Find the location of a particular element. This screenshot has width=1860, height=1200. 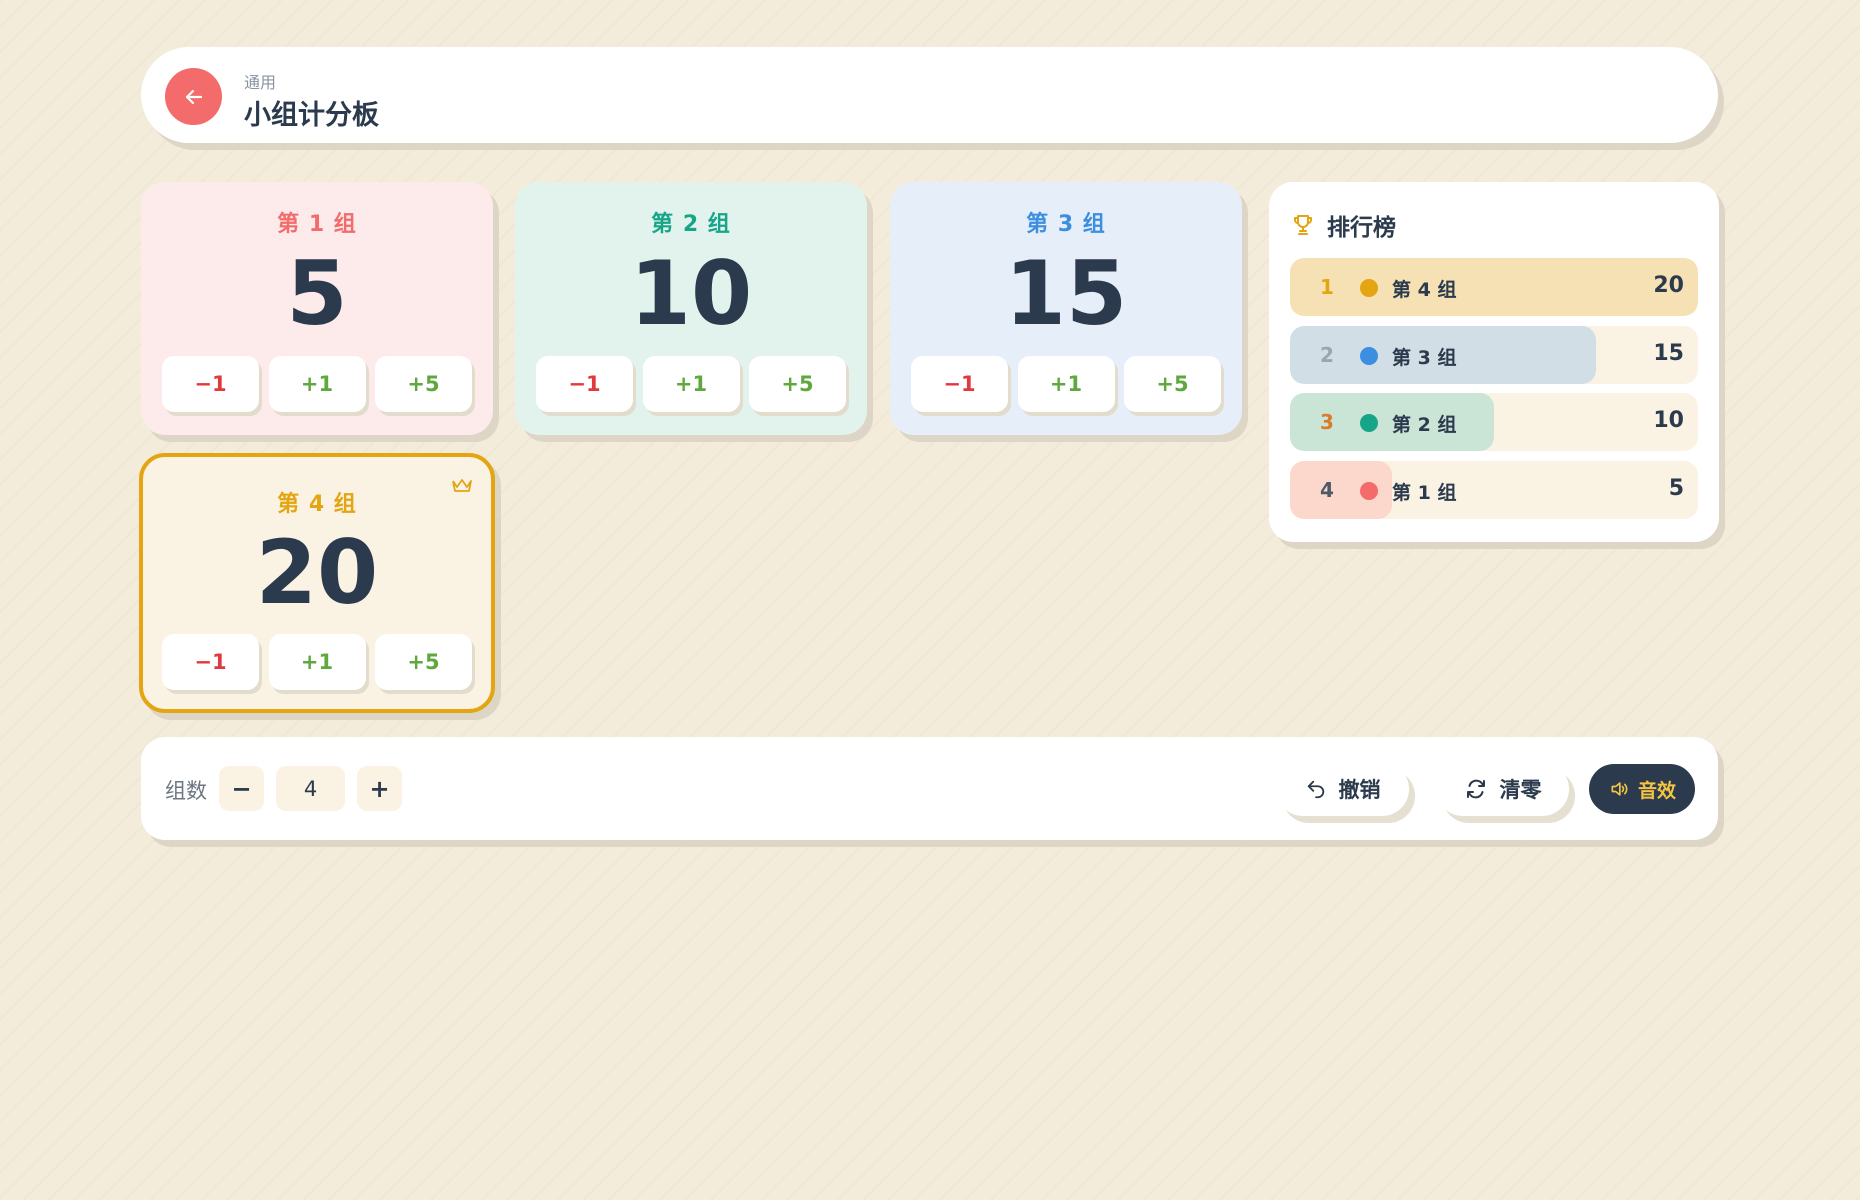

bottom-toolbar: 组数 − 4 + 撤销 清零 音效 is located at coordinates (929, 788).